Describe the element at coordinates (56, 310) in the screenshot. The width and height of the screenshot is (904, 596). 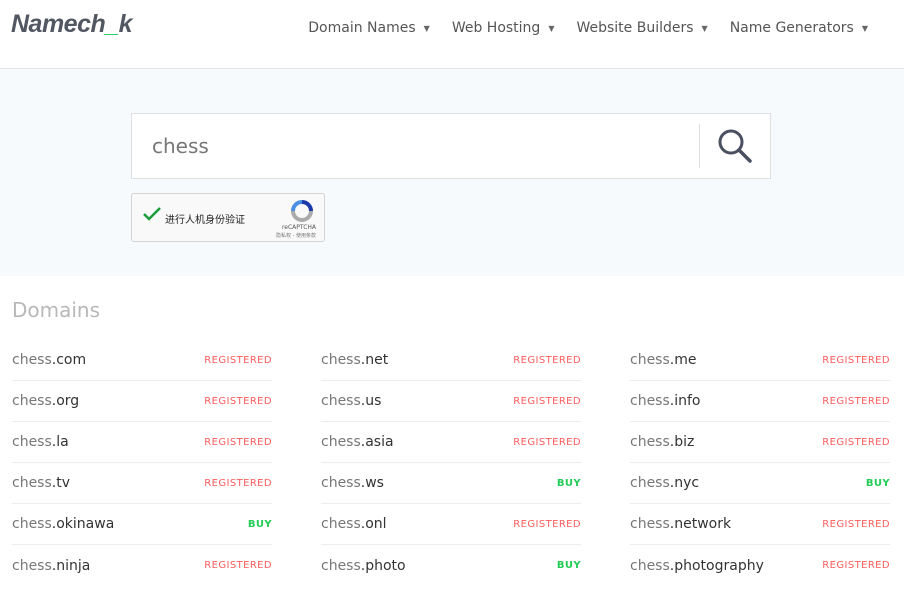
I see `domains-title: Domains` at that location.